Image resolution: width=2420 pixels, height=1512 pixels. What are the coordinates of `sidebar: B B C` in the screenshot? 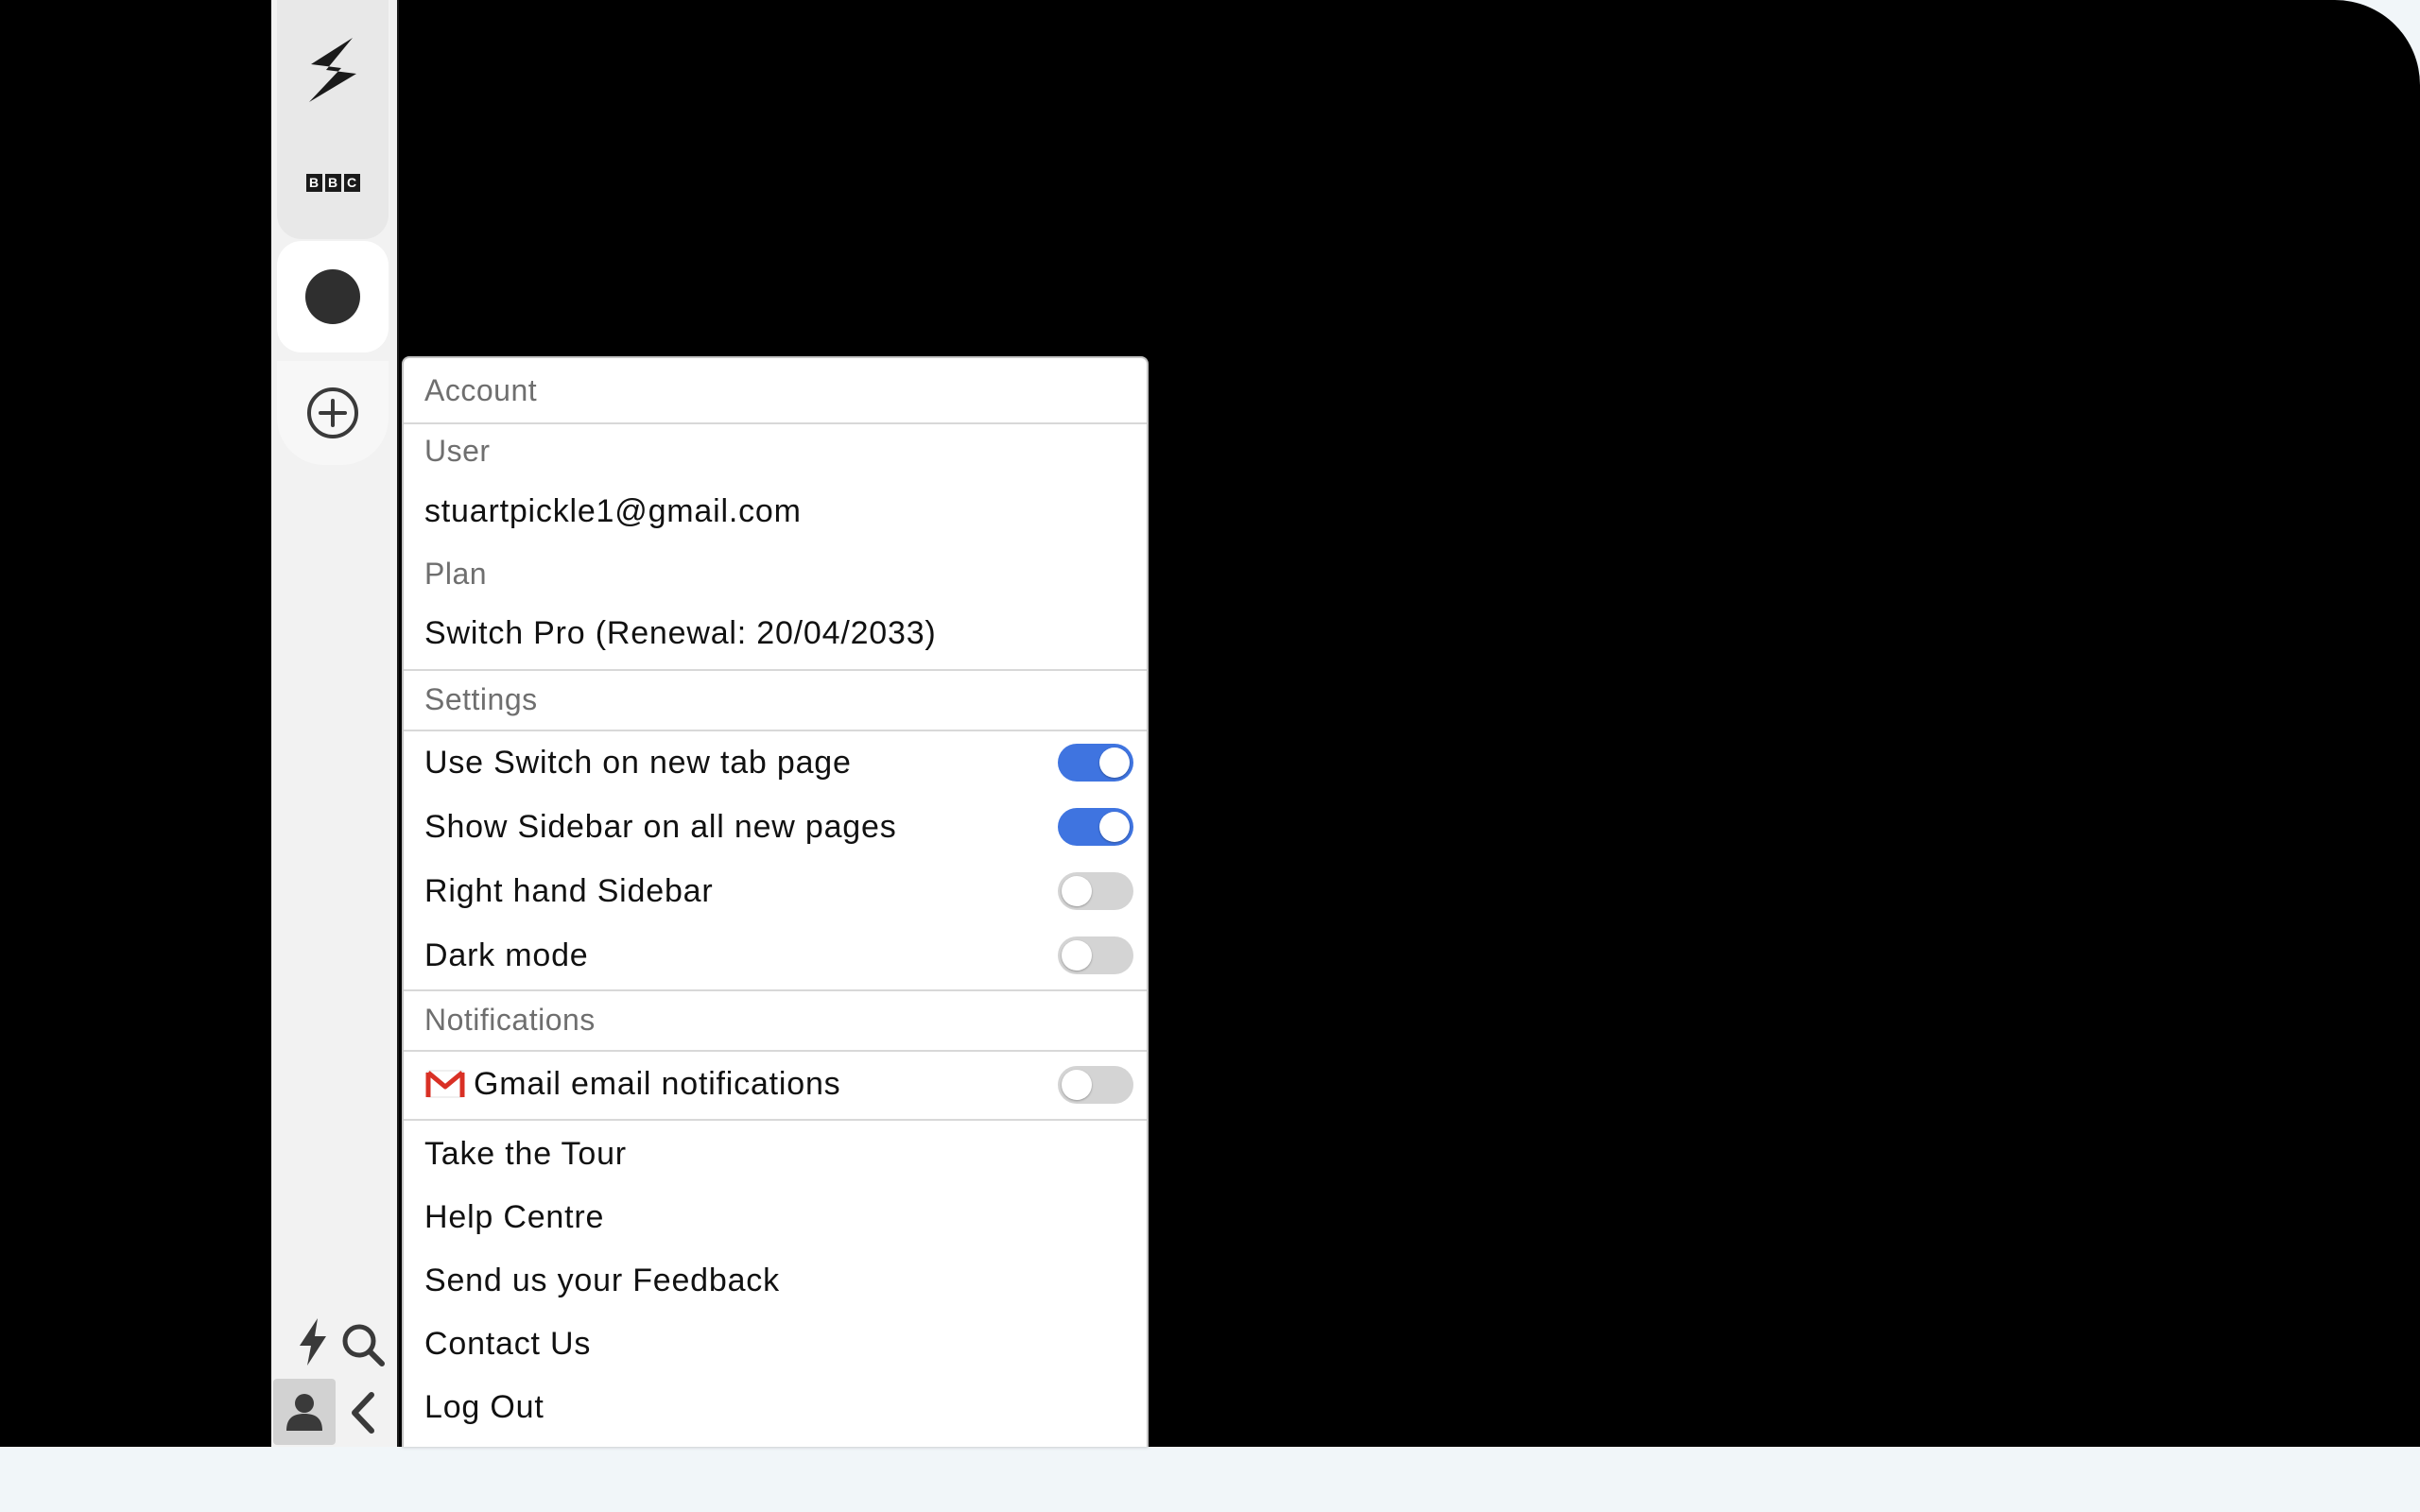 It's located at (335, 723).